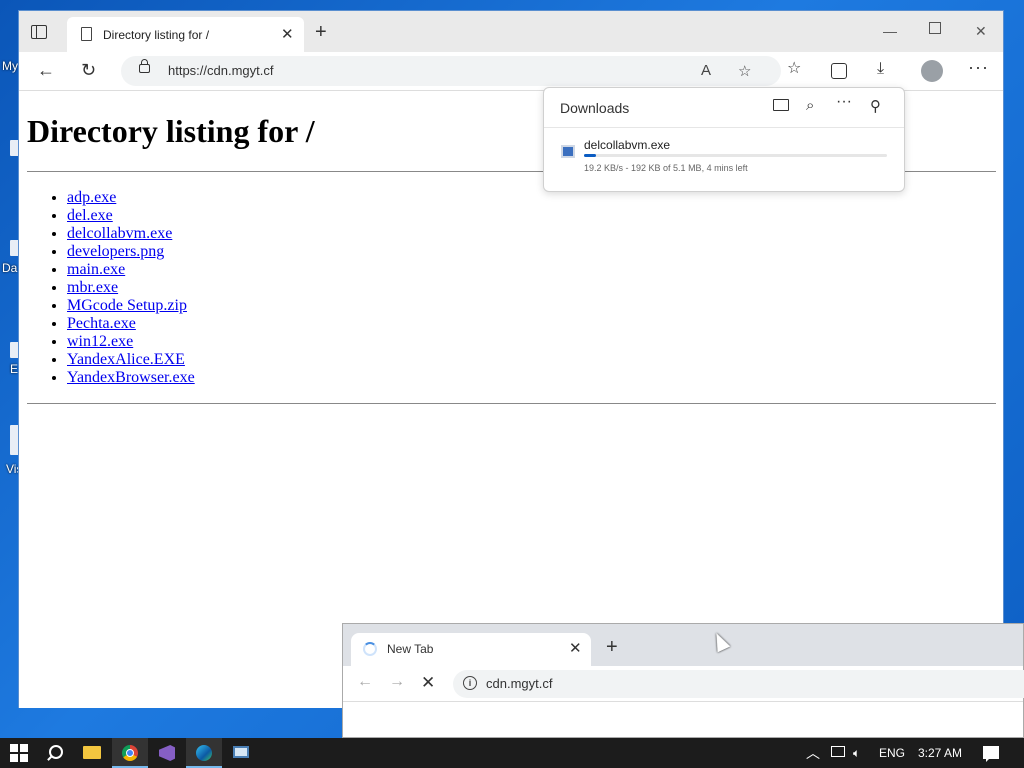  I want to click on taskbar-visual-studio, so click(167, 753).